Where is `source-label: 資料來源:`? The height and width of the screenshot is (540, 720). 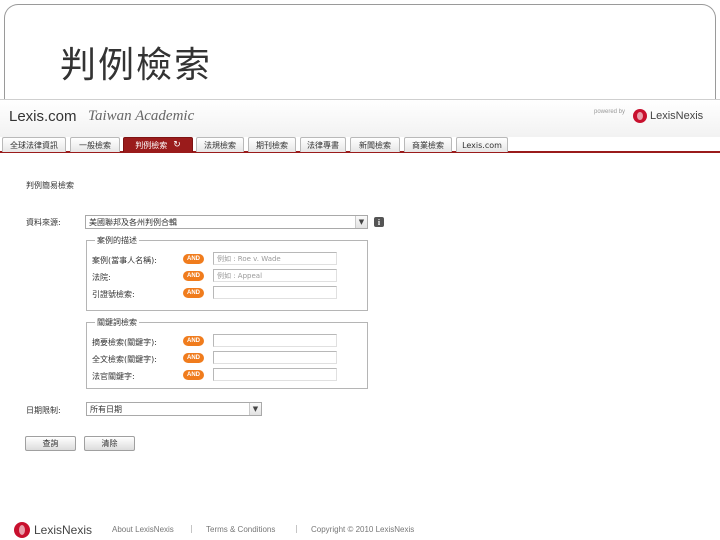
source-label: 資料來源: is located at coordinates (43, 222).